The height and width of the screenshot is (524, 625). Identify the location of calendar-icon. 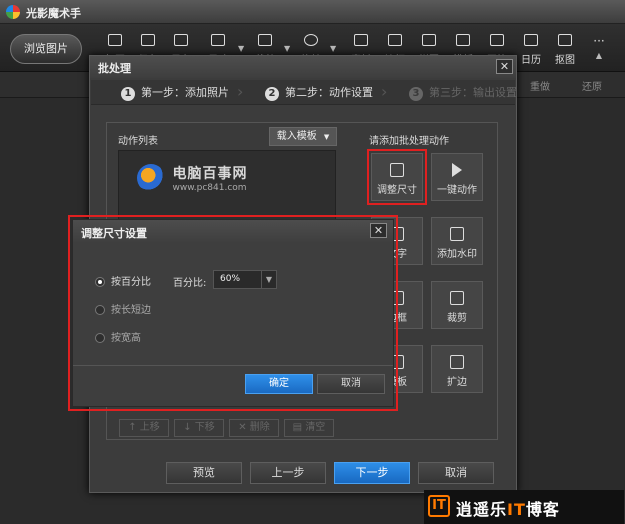
(531, 40).